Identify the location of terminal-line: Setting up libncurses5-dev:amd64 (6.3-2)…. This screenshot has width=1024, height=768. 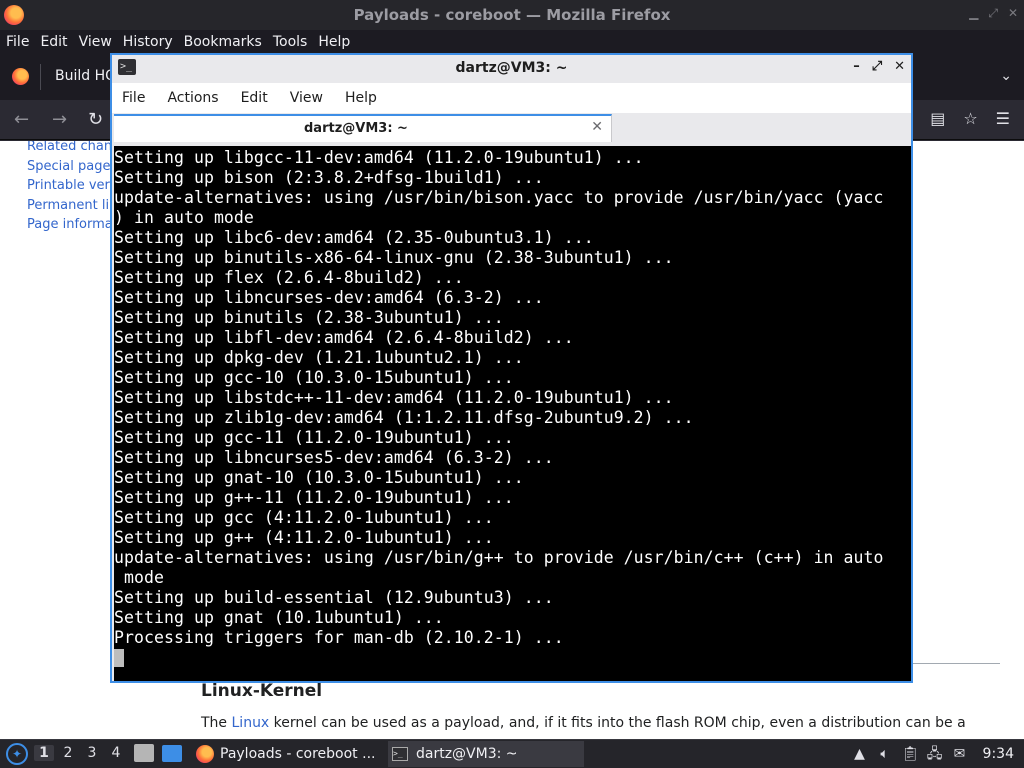
(334, 457).